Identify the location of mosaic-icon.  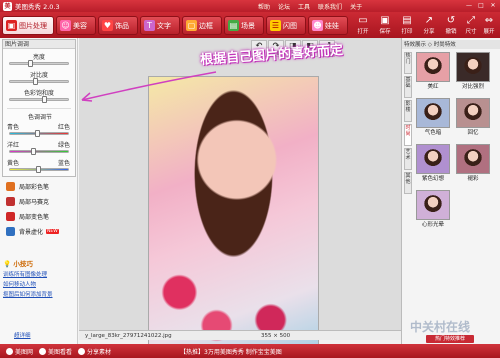
(10, 201).